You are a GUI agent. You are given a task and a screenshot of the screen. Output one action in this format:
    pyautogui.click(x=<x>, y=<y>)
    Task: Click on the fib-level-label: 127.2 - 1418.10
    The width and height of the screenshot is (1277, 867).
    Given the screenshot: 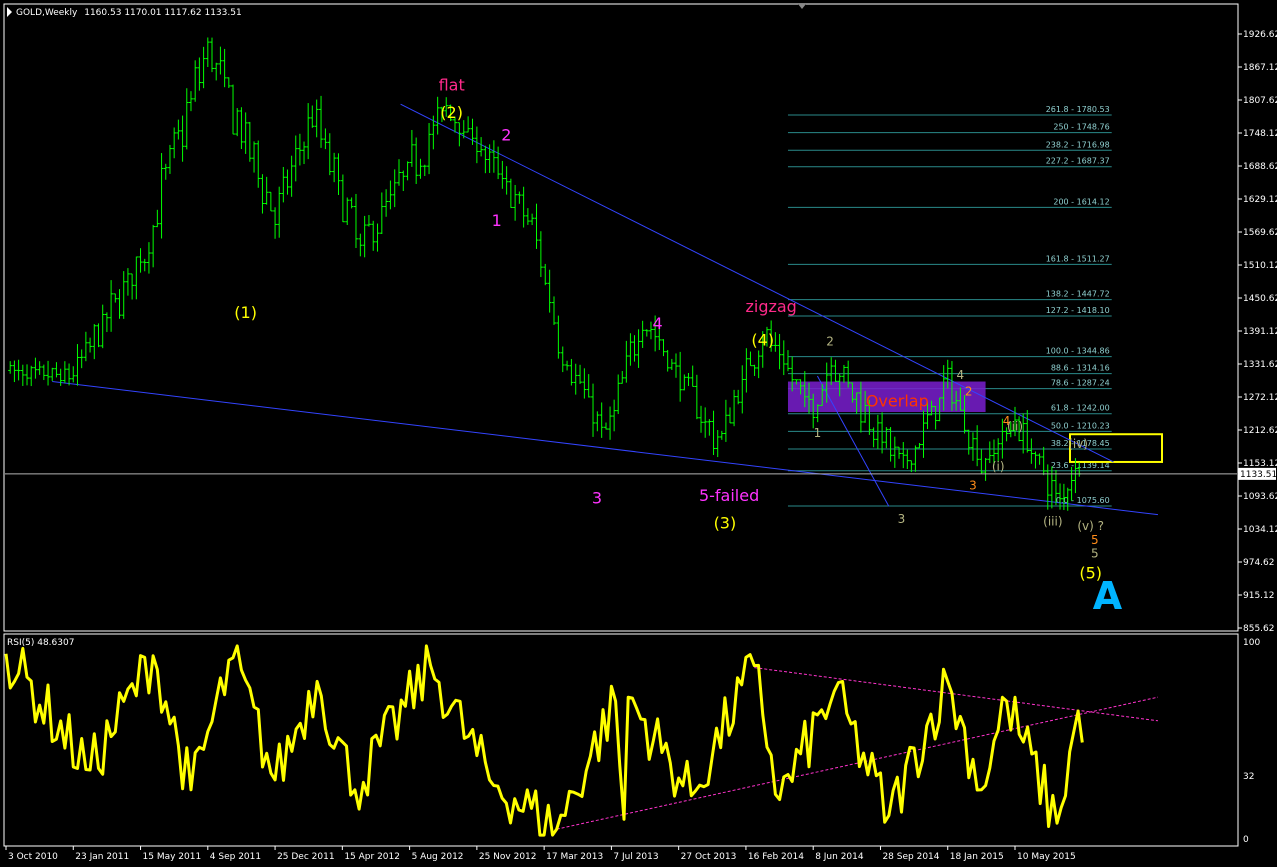 What is the action you would take?
    pyautogui.click(x=1078, y=310)
    